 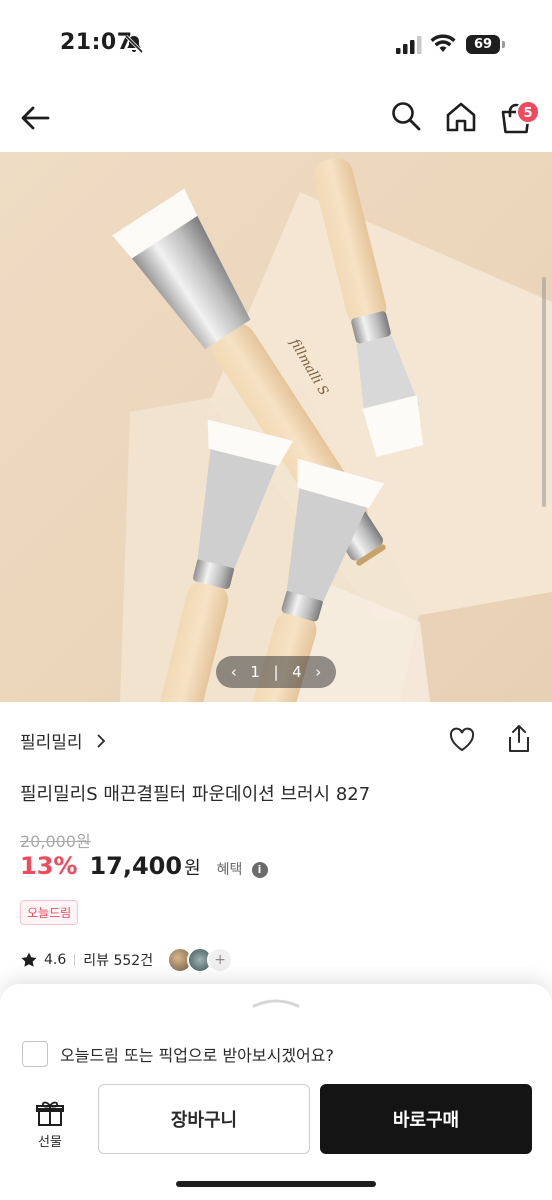 I want to click on benefit-label: 혜택, so click(x=229, y=870).